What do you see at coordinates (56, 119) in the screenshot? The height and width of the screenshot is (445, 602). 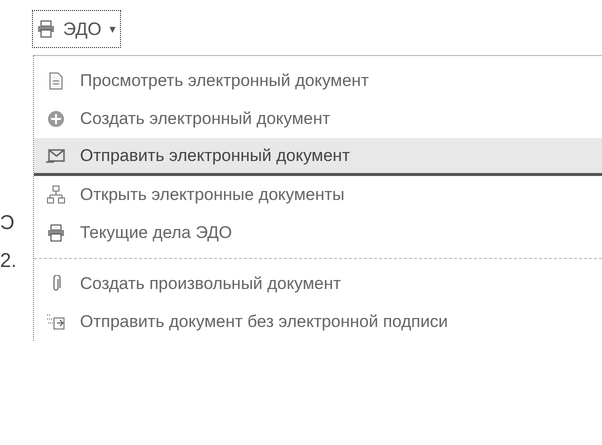 I see `plus-circle-icon` at bounding box center [56, 119].